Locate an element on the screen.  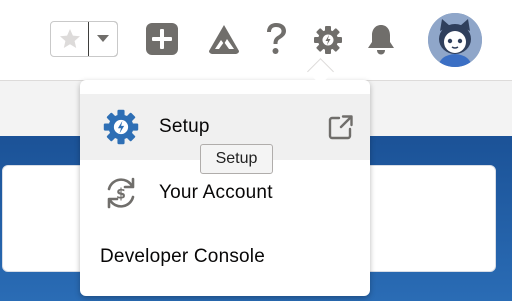
menu-item-label: Developer Console is located at coordinates (182, 256).